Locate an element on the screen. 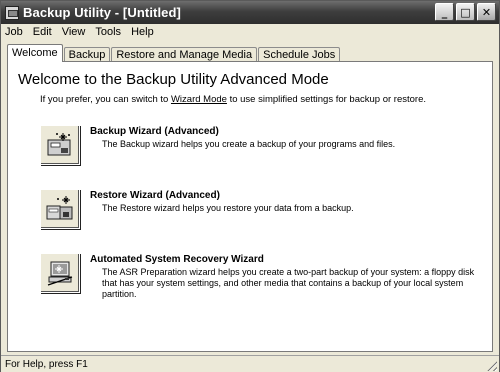 This screenshot has height=372, width=500. menu-help: Help is located at coordinates (142, 32).